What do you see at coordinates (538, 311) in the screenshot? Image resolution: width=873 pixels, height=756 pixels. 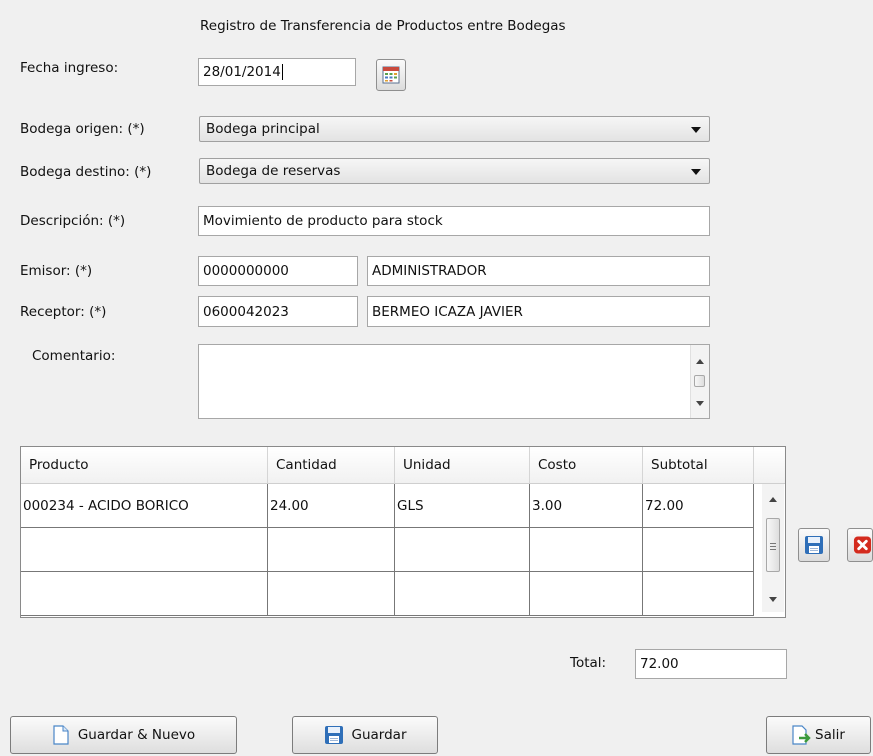 I see `receptor-name-input: BERMEO ICAZA JAVIER` at bounding box center [538, 311].